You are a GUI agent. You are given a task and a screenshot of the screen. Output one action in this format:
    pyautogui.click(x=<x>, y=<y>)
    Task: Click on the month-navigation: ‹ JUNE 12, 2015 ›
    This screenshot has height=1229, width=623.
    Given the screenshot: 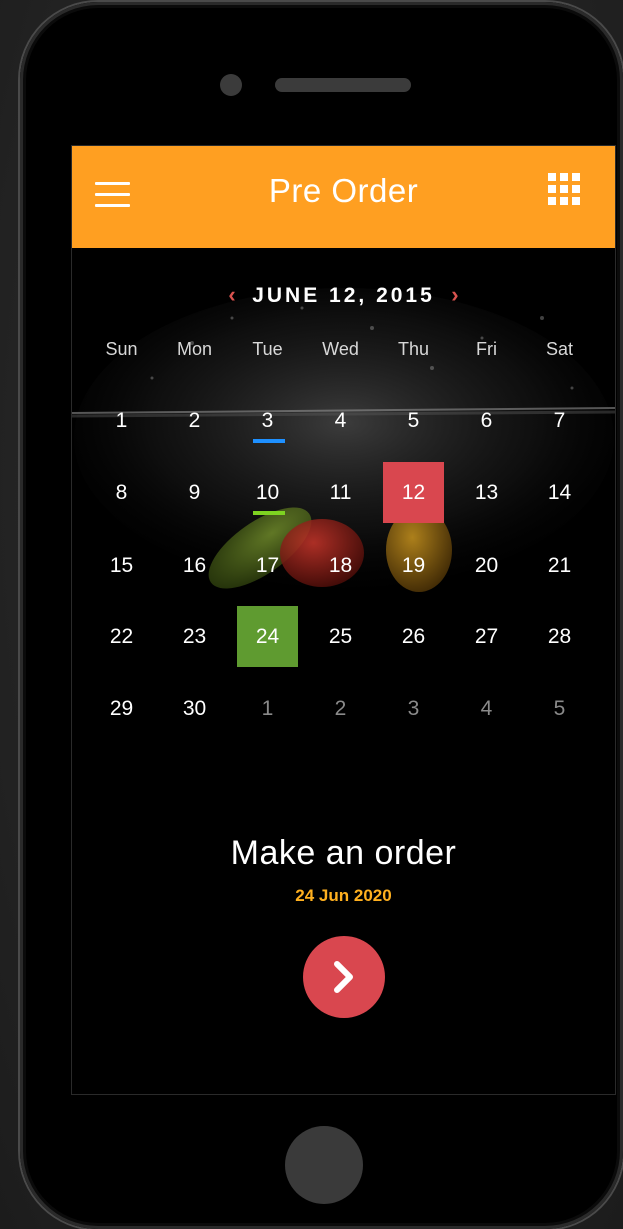 What is the action you would take?
    pyautogui.click(x=343, y=295)
    